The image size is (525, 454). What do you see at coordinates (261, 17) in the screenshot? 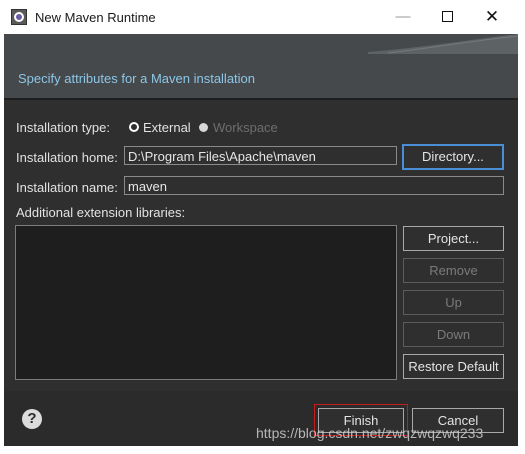
I see `title-bar: New Maven Runtime — ✕` at bounding box center [261, 17].